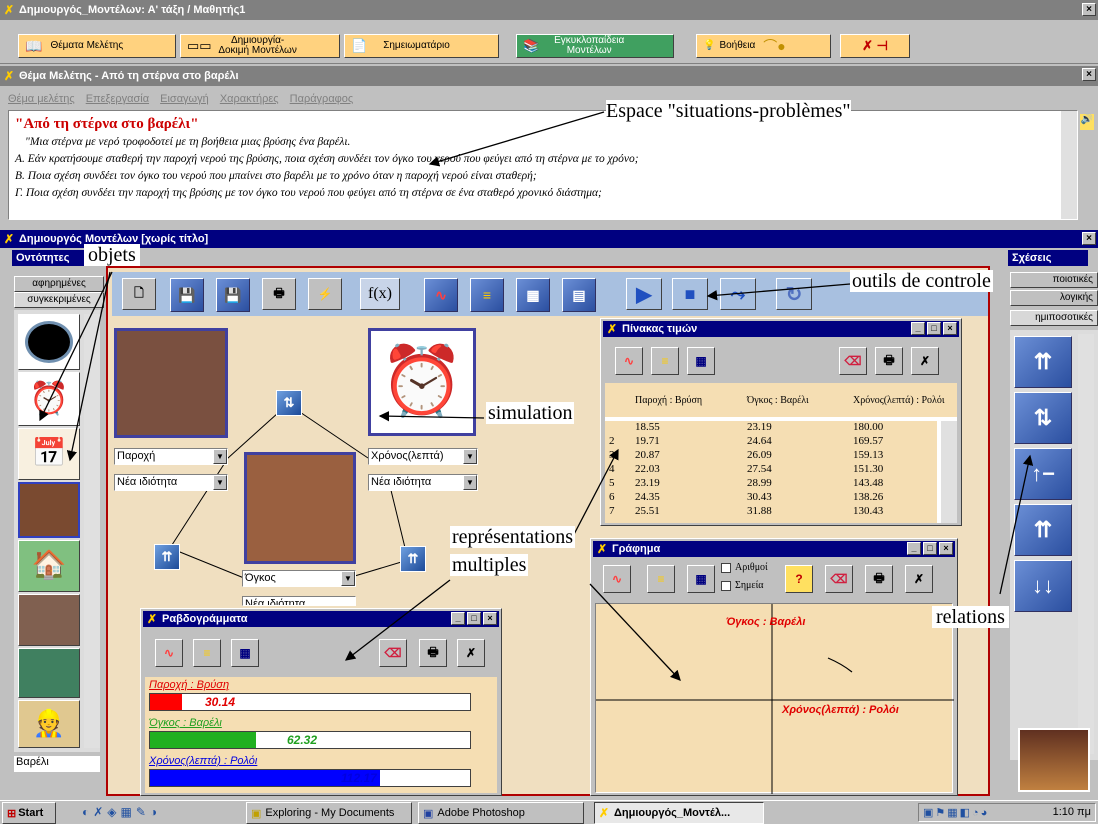  Describe the element at coordinates (49, 566) in the screenshot. I see `entity-house: 🏠` at that location.